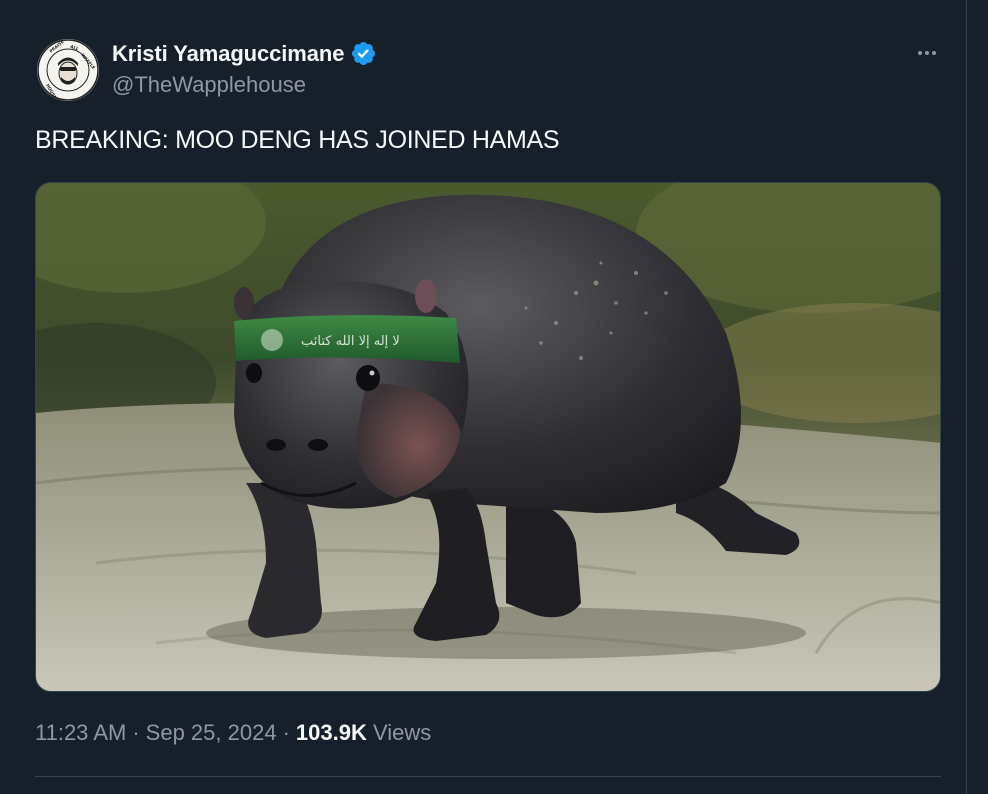  I want to click on more-options-icon, so click(927, 53).